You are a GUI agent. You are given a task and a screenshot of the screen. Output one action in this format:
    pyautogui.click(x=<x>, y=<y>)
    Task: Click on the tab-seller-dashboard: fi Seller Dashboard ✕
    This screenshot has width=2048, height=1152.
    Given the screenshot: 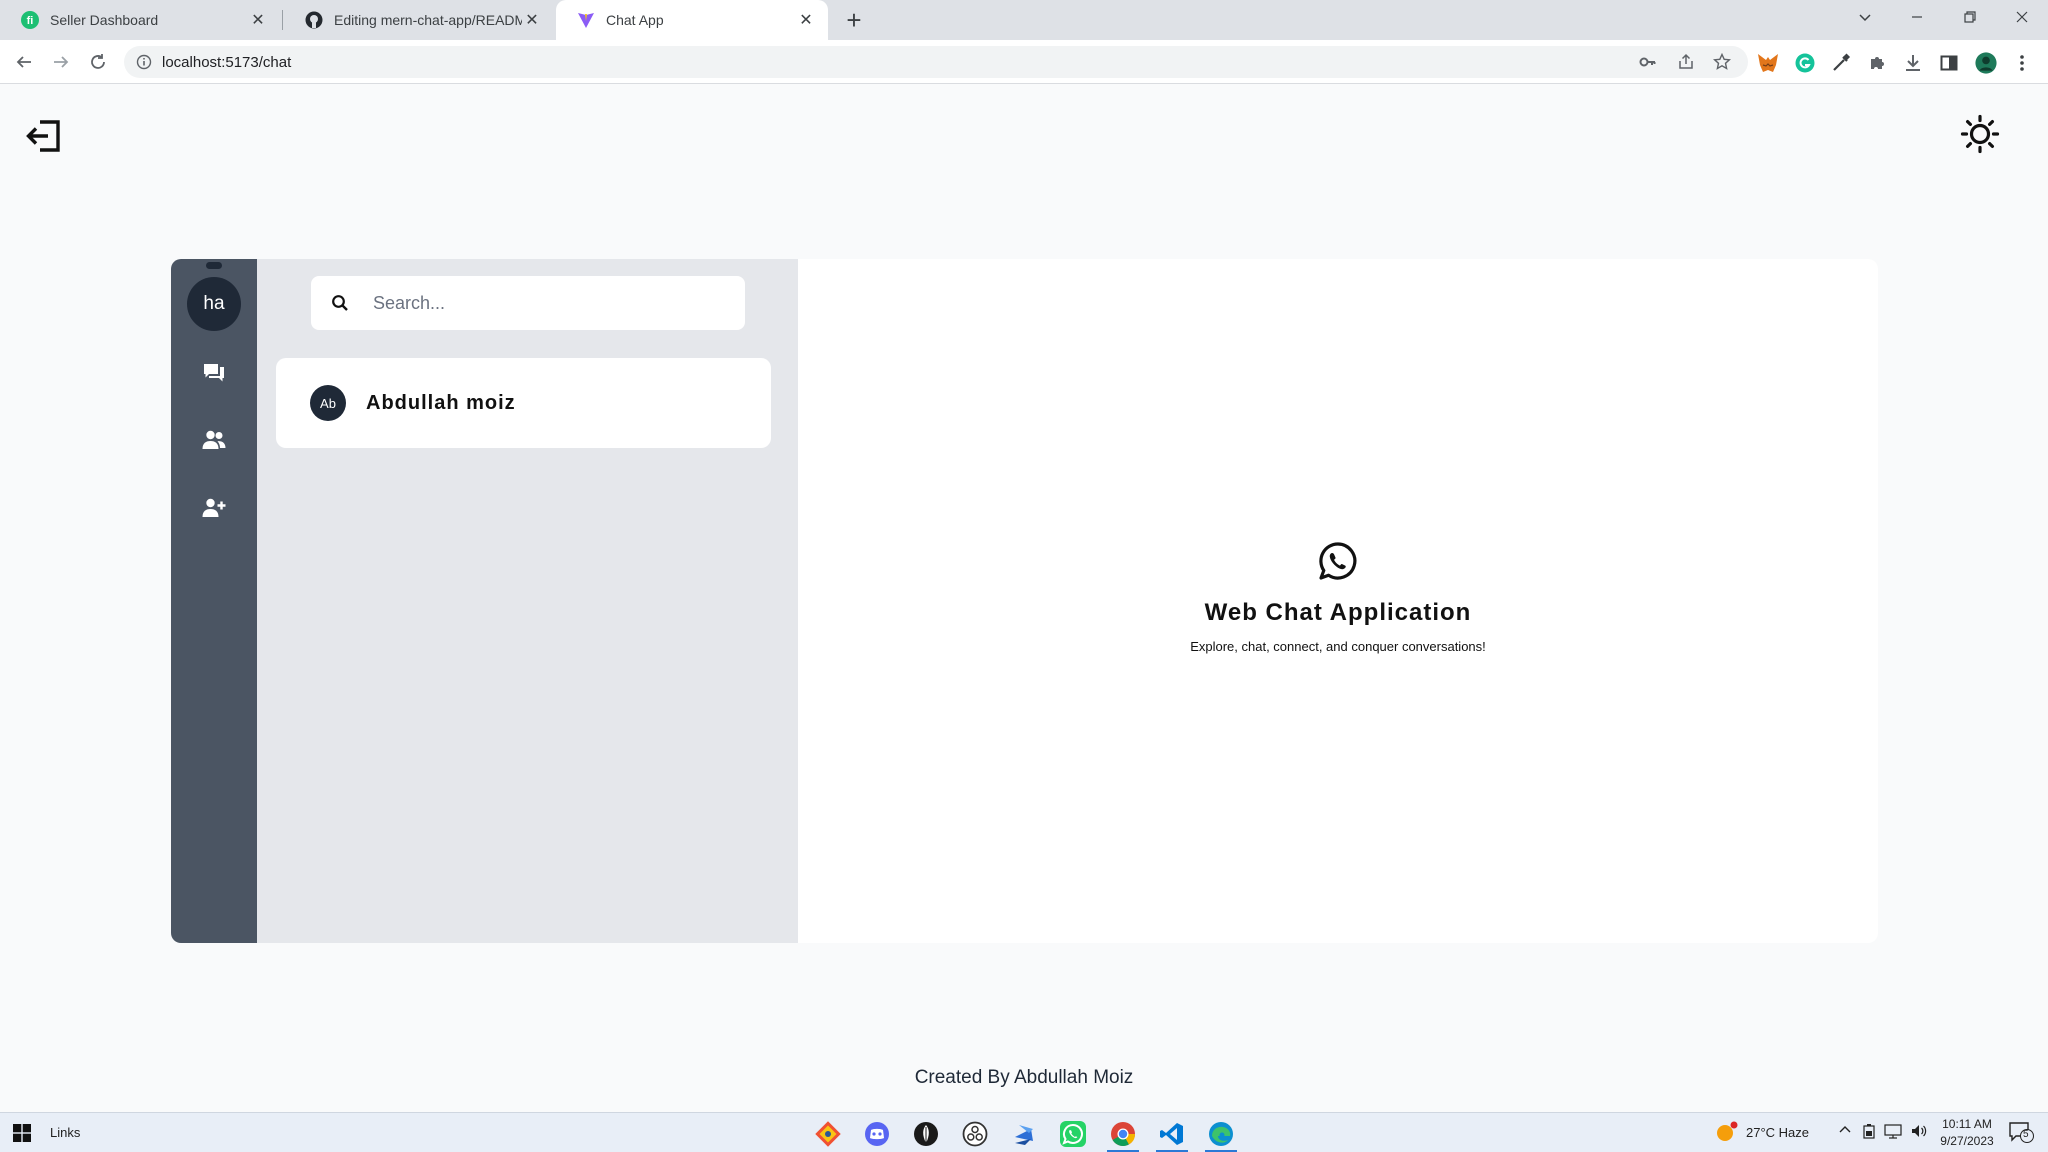 What is the action you would take?
    pyautogui.click(x=140, y=20)
    